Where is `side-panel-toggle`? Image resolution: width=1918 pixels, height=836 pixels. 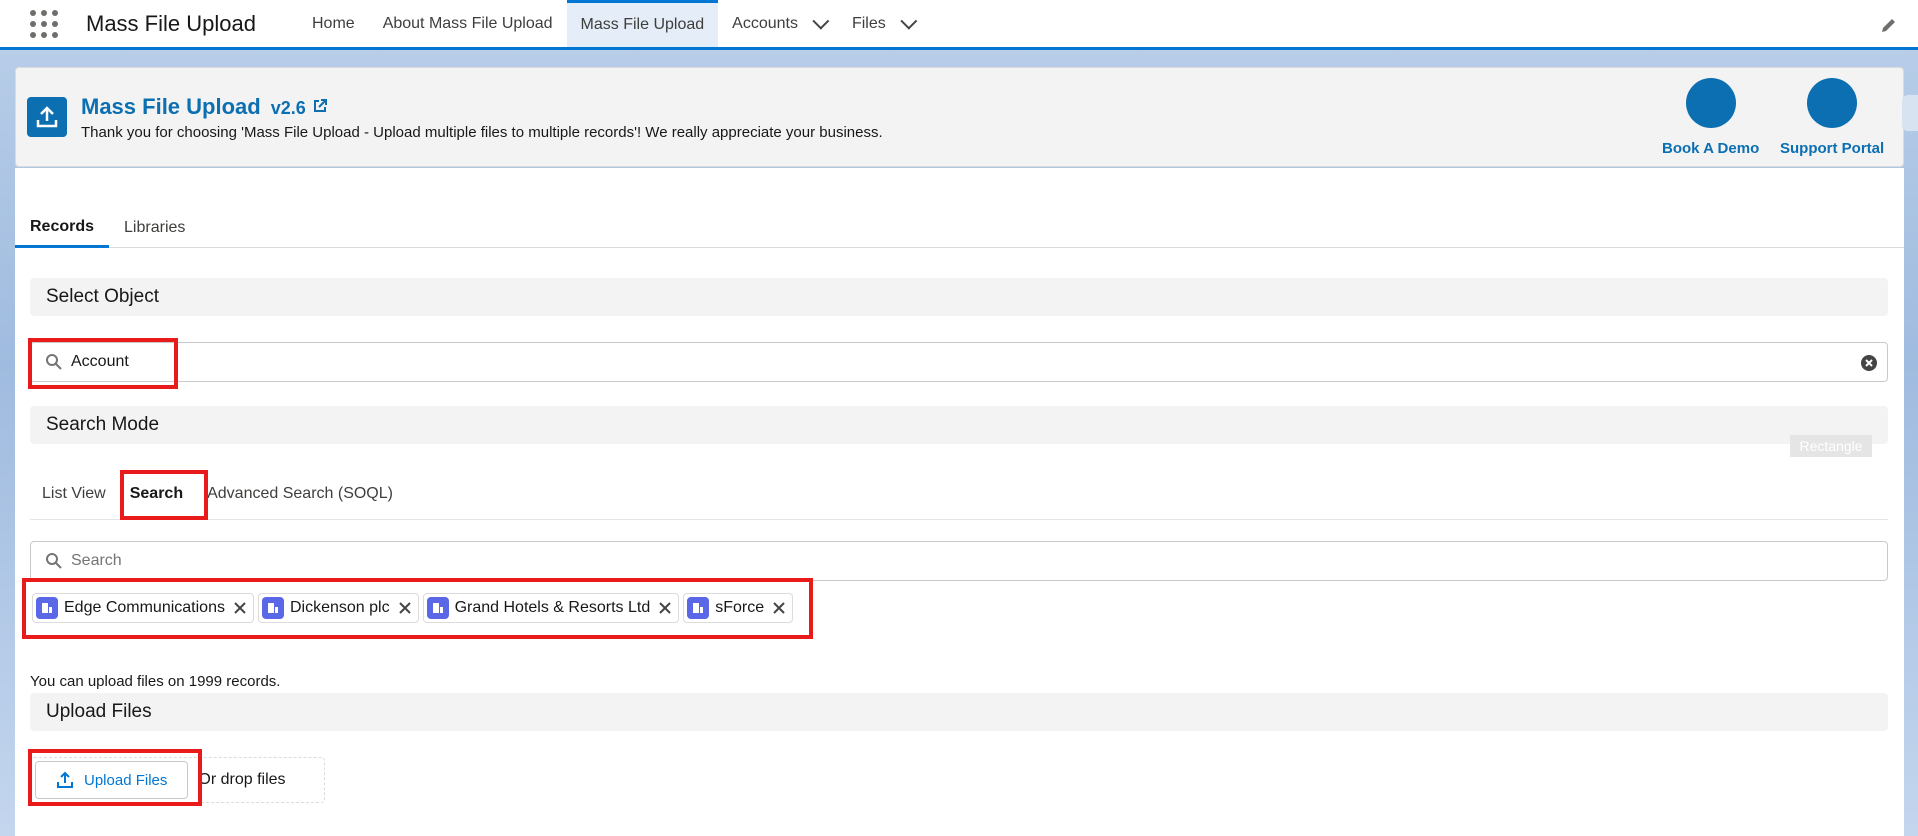 side-panel-toggle is located at coordinates (1910, 113).